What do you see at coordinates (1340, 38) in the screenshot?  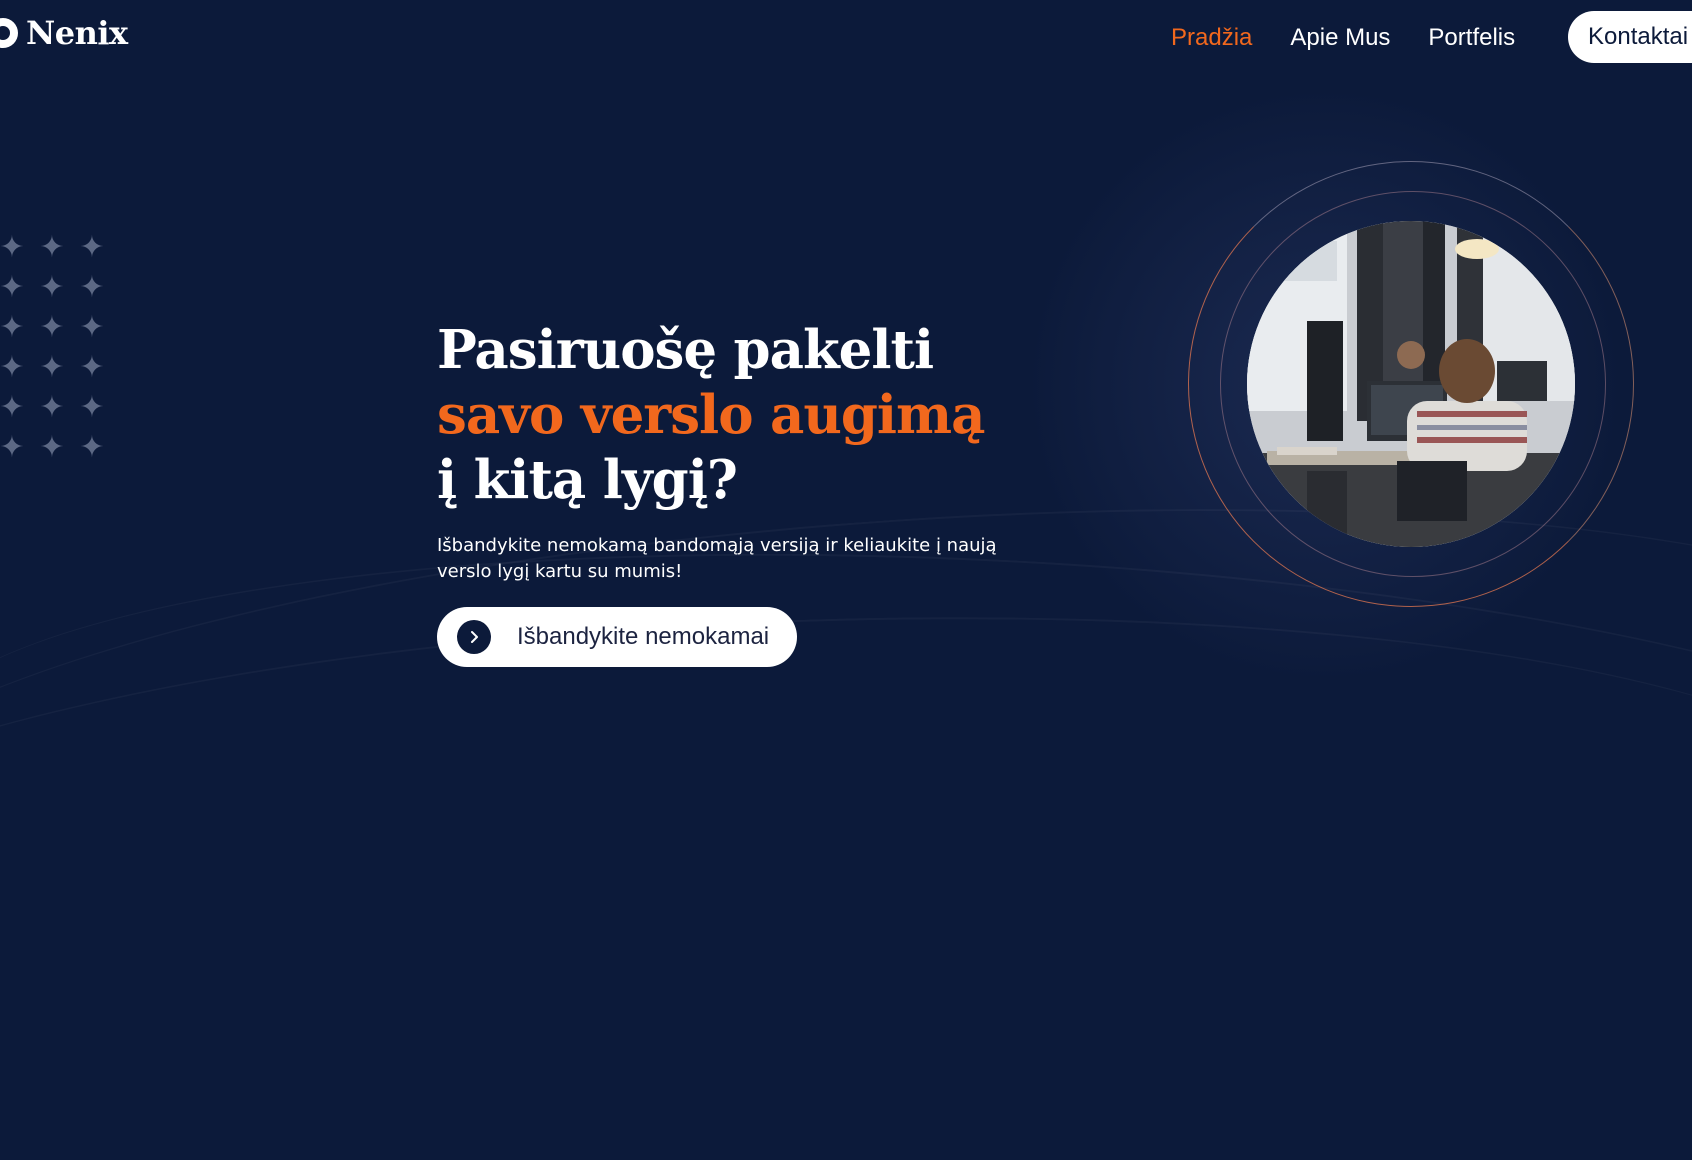 I see `nav-item-apie-mus: Apie Mus` at bounding box center [1340, 38].